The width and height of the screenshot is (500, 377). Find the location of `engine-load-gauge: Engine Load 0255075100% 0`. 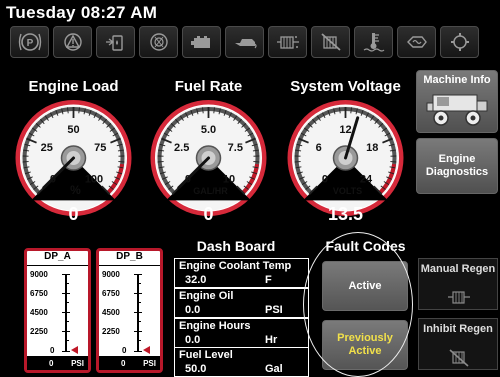

engine-load-gauge: Engine Load 0255075100% 0 is located at coordinates (73, 150).